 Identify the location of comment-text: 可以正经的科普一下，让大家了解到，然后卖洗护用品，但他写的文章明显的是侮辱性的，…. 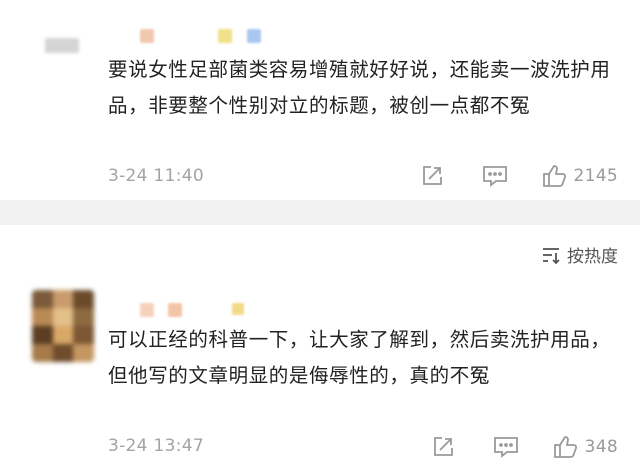
(359, 357).